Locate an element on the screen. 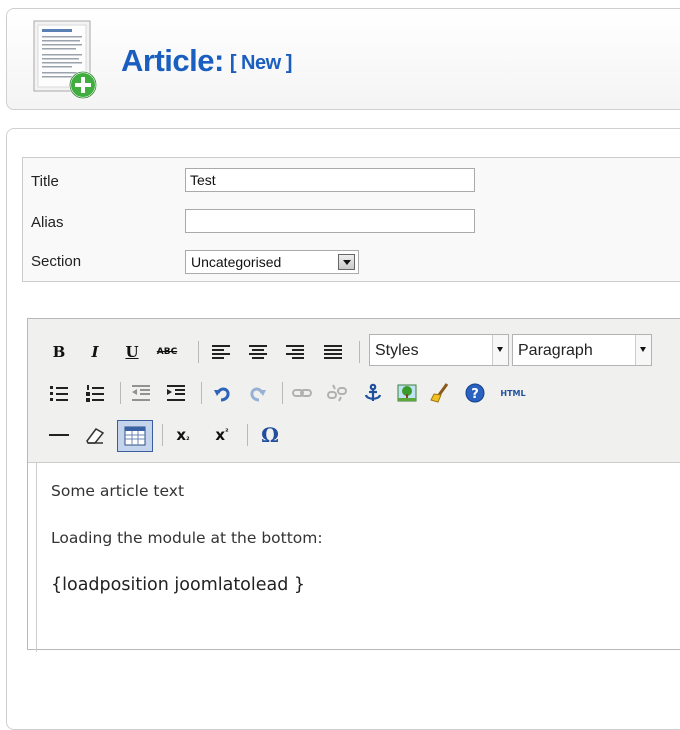 The height and width of the screenshot is (730, 680). align-center-button is located at coordinates (258, 352).